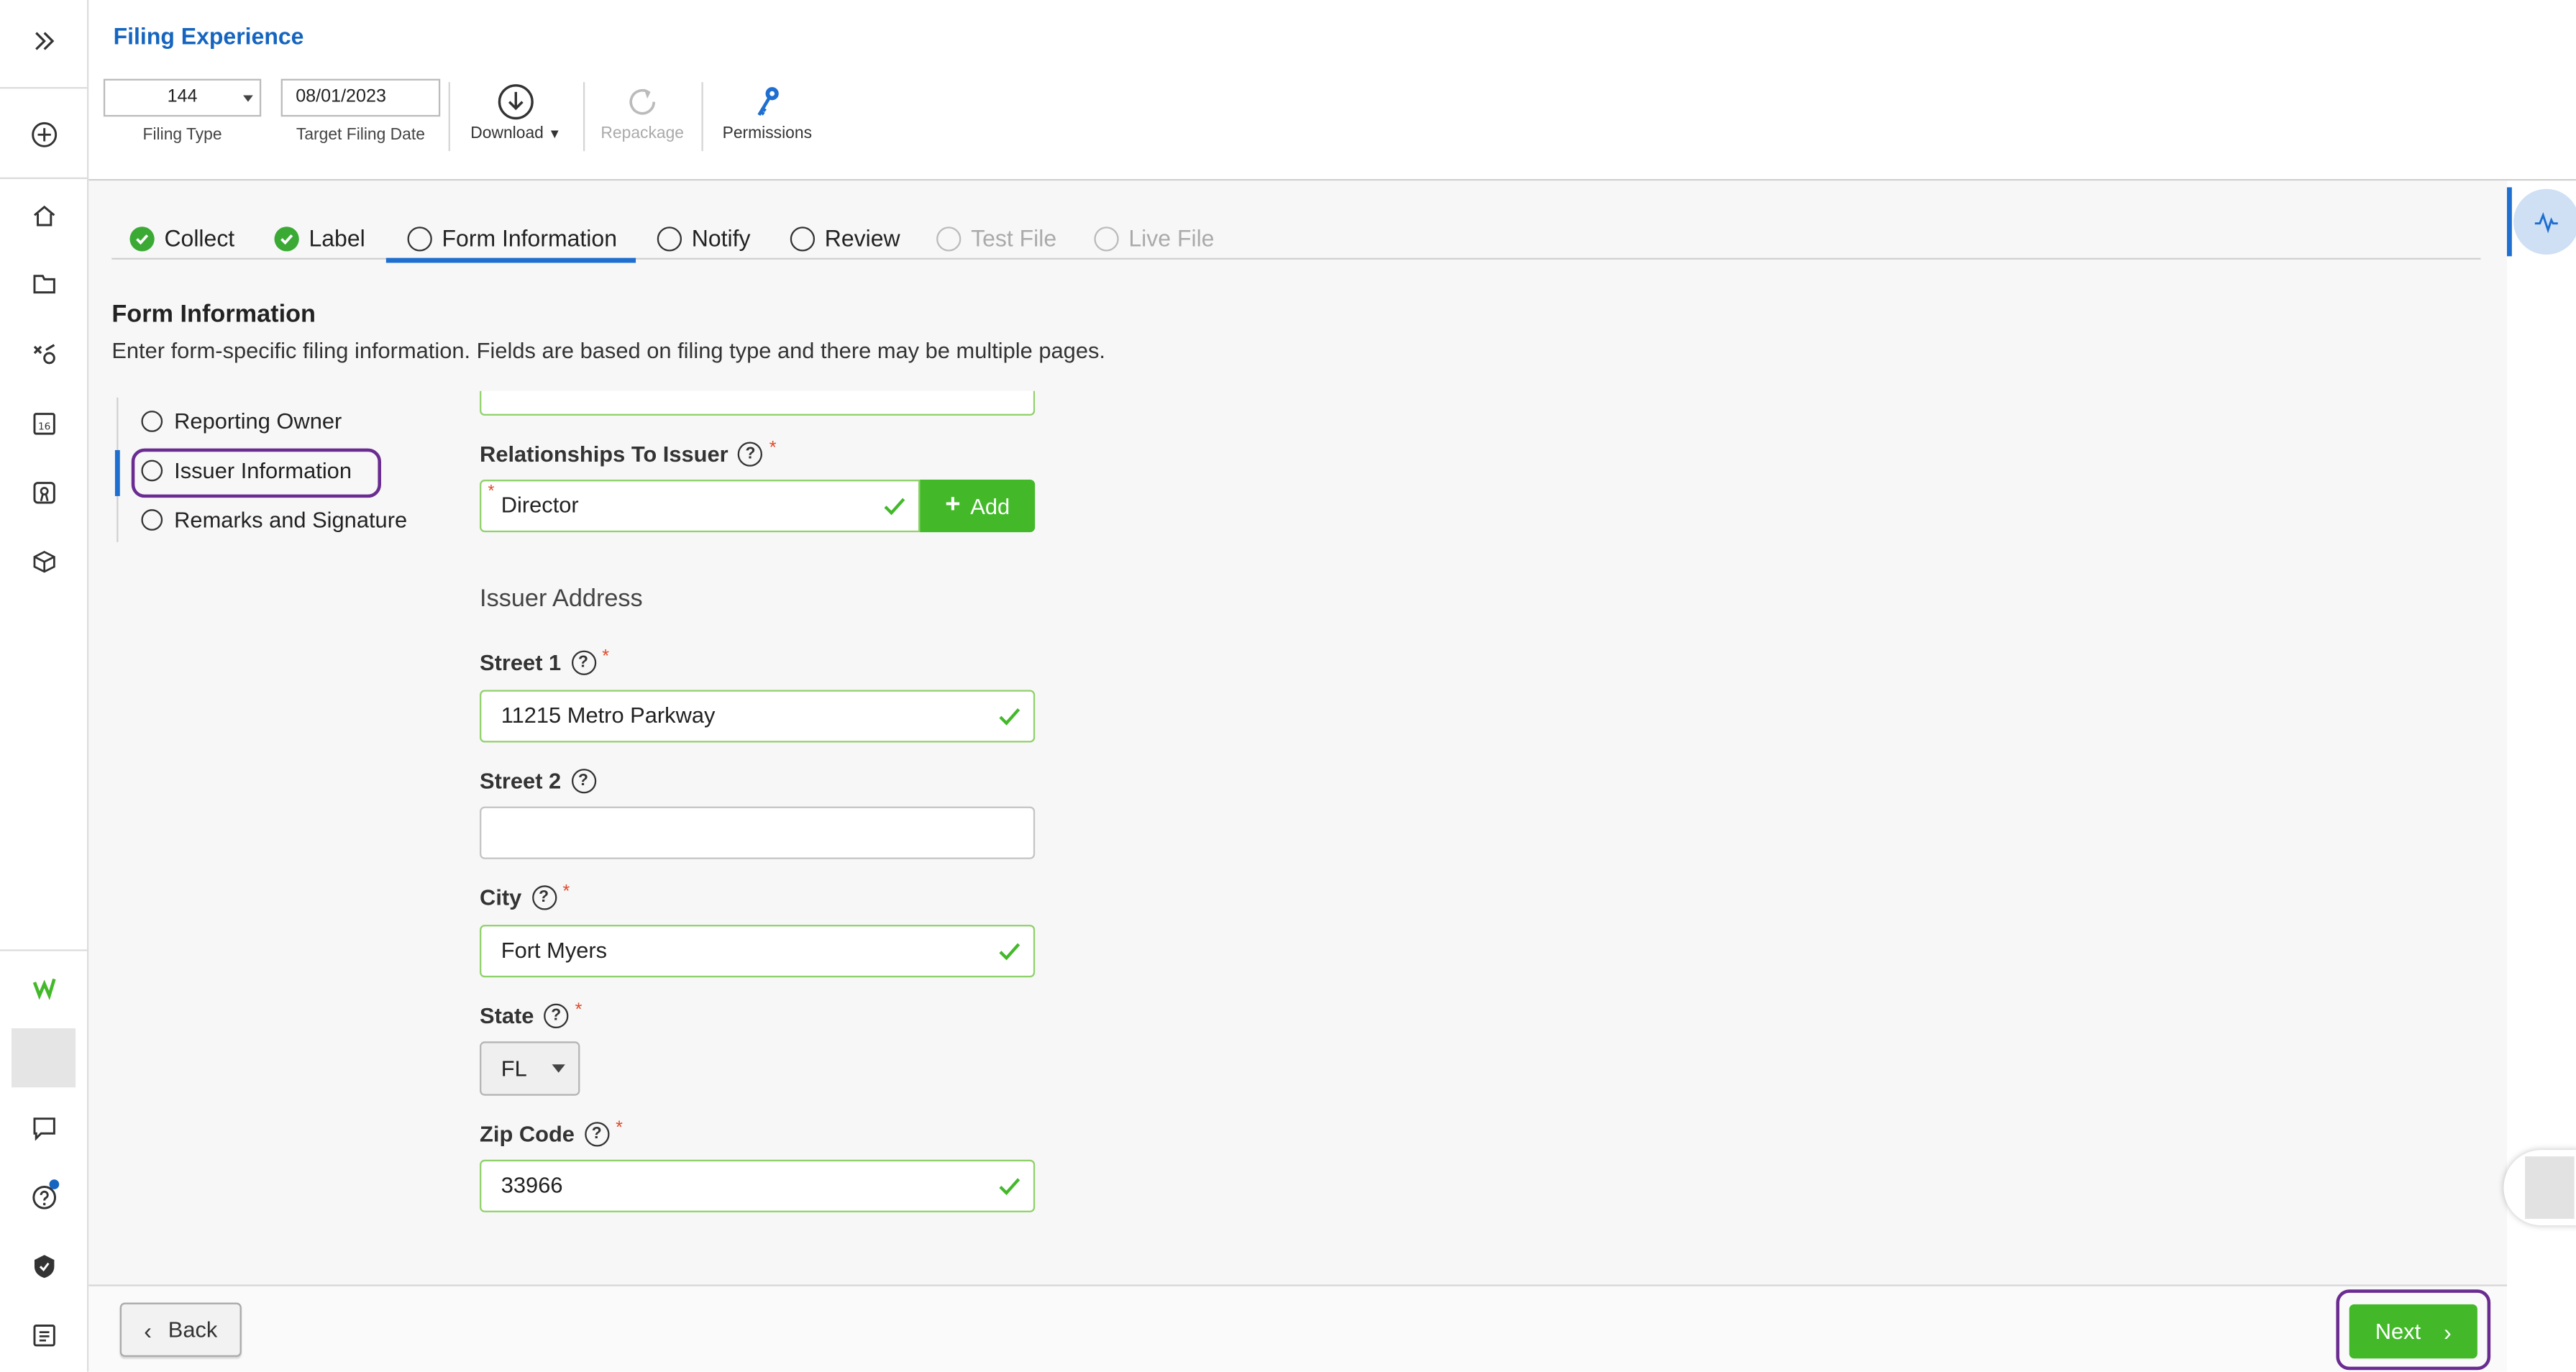 The width and height of the screenshot is (2576, 1372). Describe the element at coordinates (525, 895) in the screenshot. I see `city-label: City ? *` at that location.